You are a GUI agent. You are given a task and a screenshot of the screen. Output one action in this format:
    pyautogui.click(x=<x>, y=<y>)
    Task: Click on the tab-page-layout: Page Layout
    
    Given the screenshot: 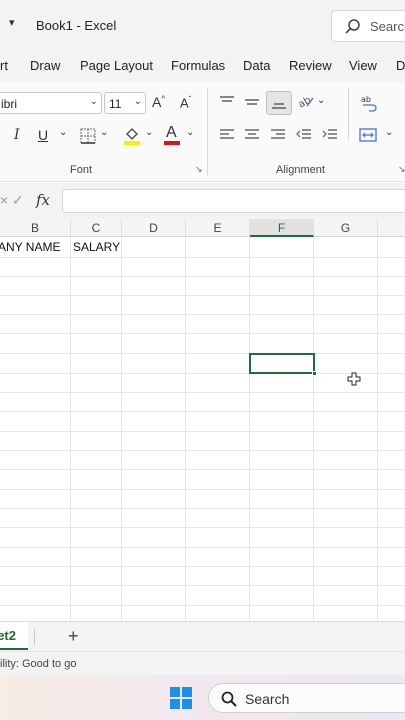 What is the action you would take?
    pyautogui.click(x=116, y=65)
    